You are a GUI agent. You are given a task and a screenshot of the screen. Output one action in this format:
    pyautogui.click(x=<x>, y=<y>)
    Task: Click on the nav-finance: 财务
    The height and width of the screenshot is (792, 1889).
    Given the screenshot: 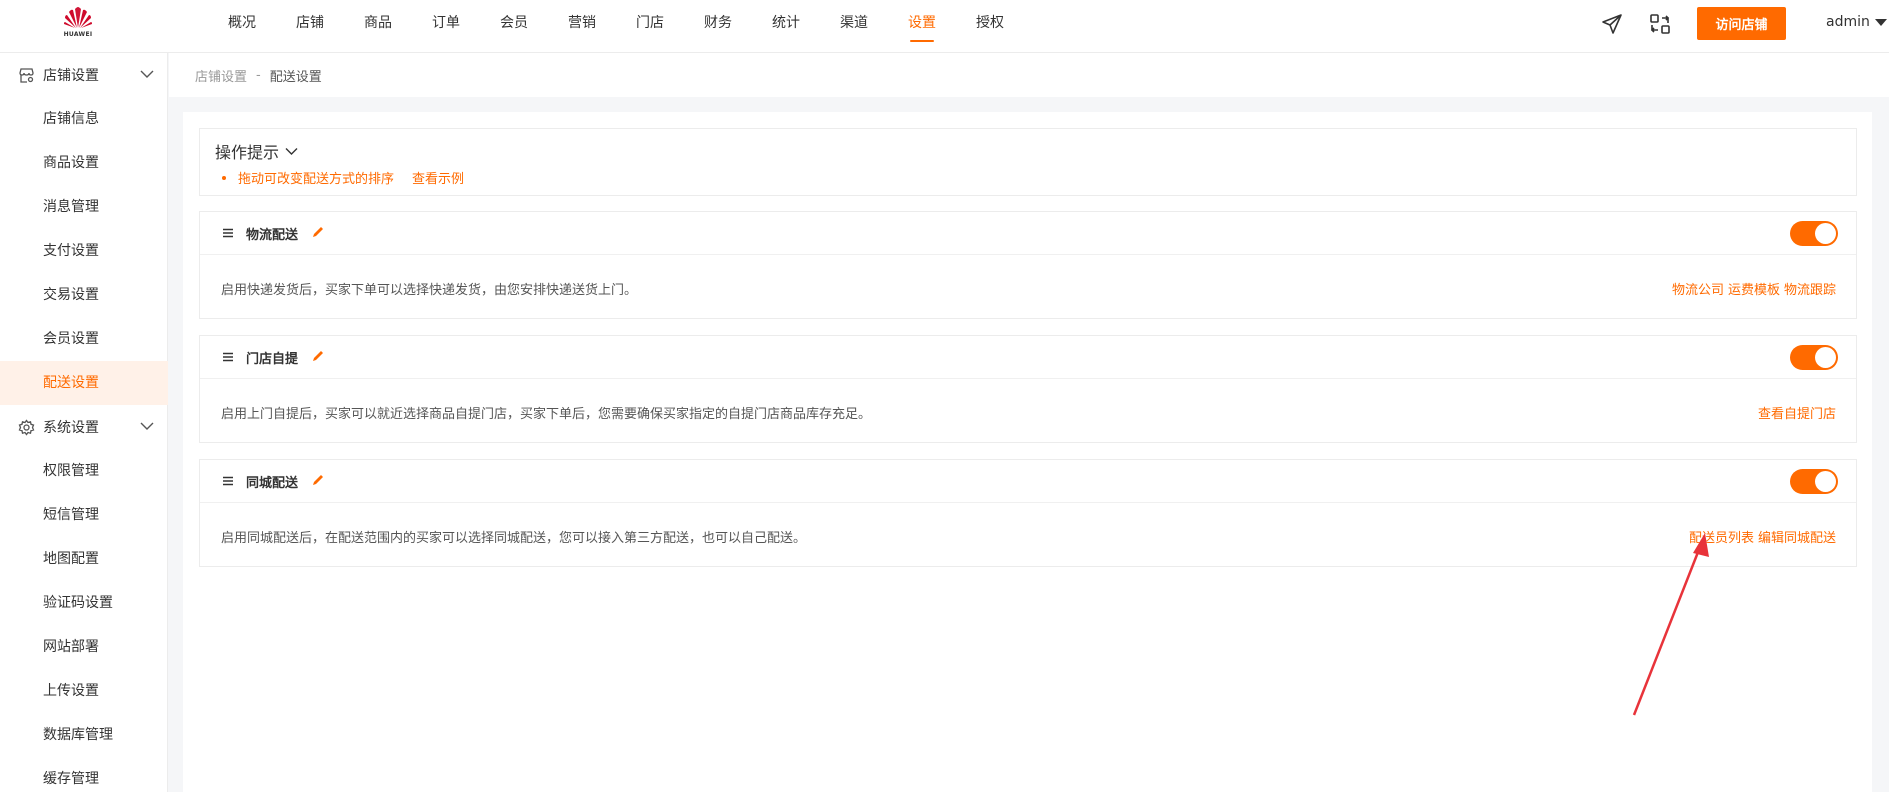 What is the action you would take?
    pyautogui.click(x=718, y=26)
    